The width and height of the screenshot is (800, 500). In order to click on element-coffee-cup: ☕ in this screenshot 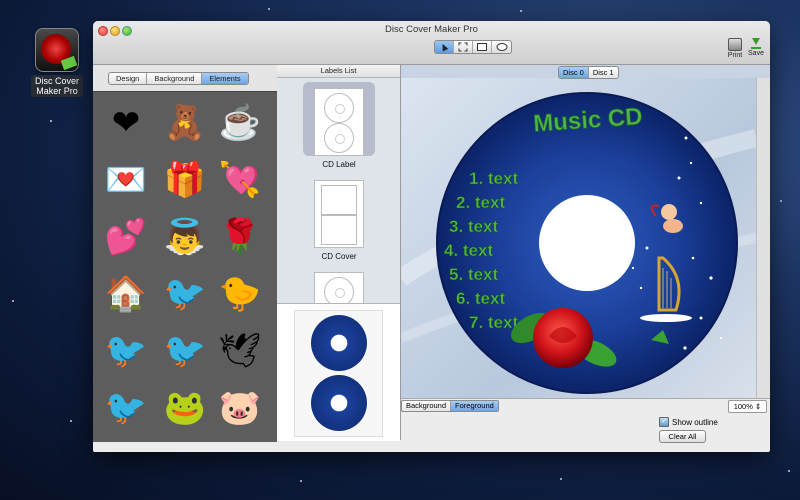, I will do `click(240, 123)`.